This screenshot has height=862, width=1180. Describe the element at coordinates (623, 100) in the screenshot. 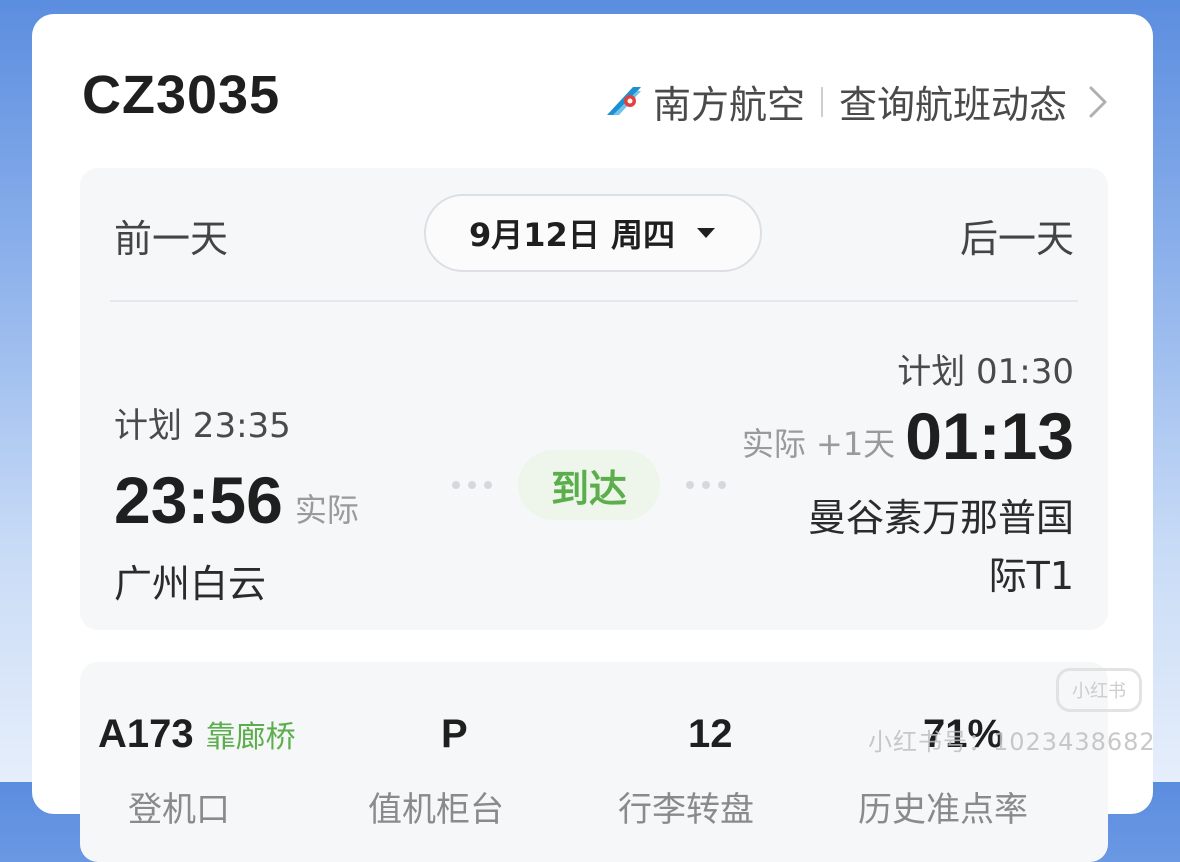

I see `china-southern-logo-icon` at that location.